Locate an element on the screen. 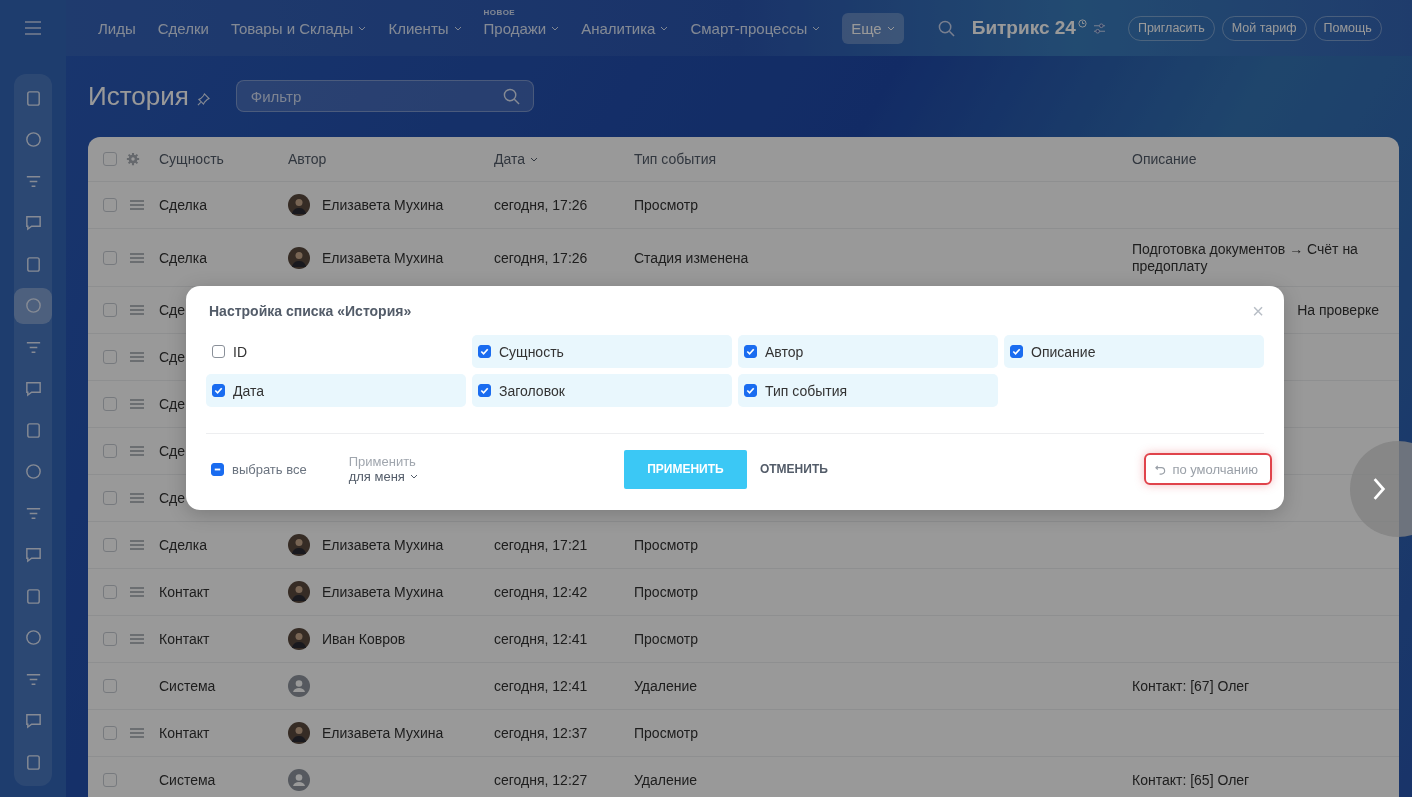  nav-tab: Смарт-процессы is located at coordinates (755, 28).